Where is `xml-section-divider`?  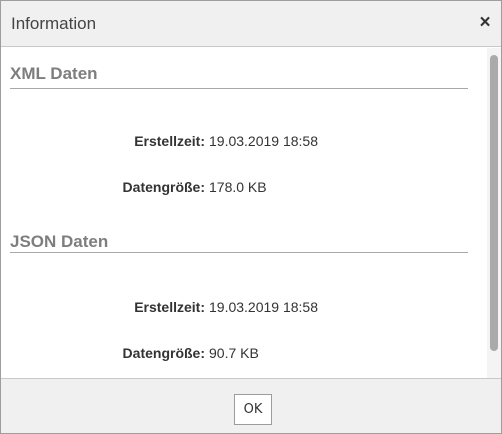
xml-section-divider is located at coordinates (239, 88).